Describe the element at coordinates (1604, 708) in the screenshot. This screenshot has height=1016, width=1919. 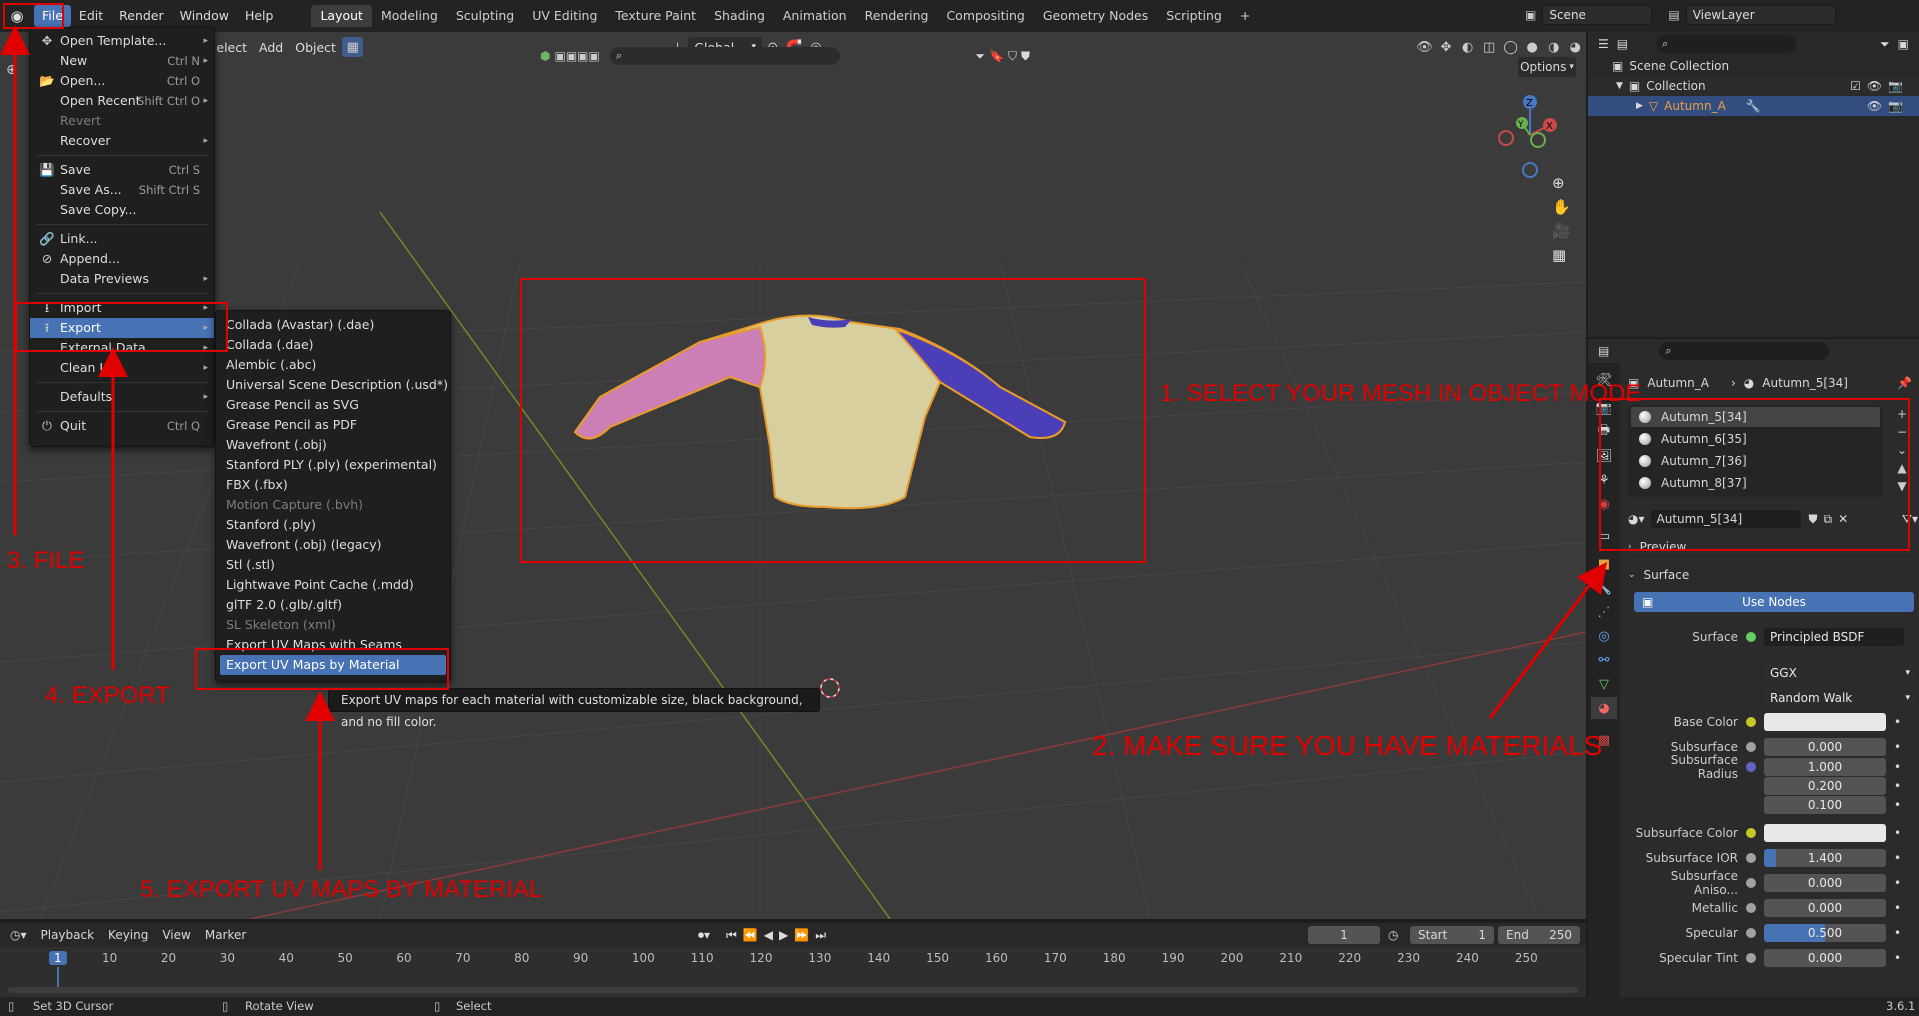
I see `material-tab-icon: ◕` at that location.